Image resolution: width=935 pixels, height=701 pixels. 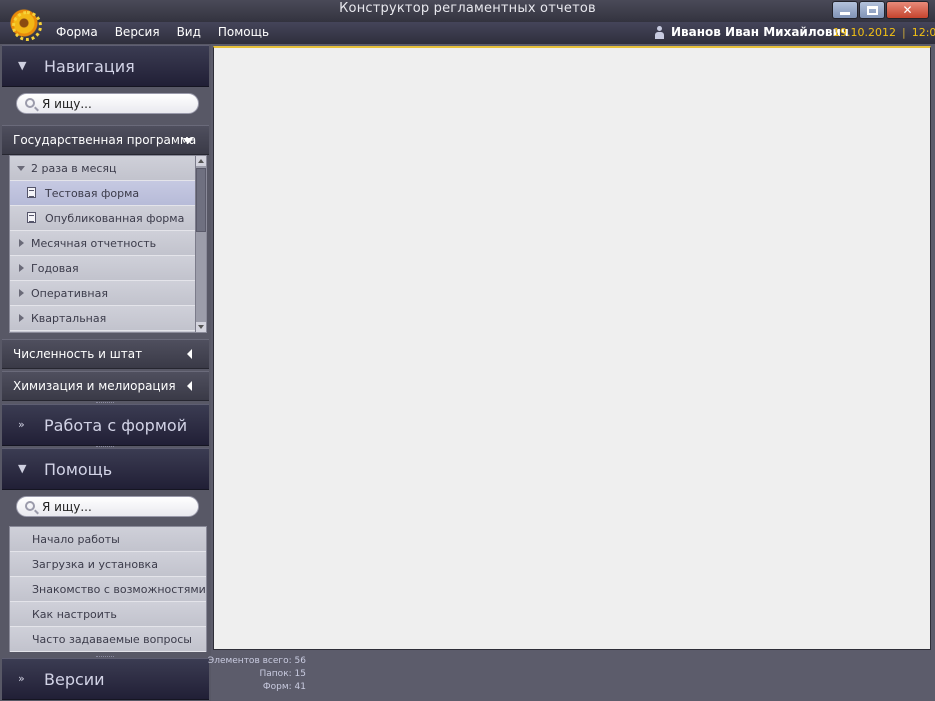 I want to click on expand-arrow-icon, so click(x=188, y=141).